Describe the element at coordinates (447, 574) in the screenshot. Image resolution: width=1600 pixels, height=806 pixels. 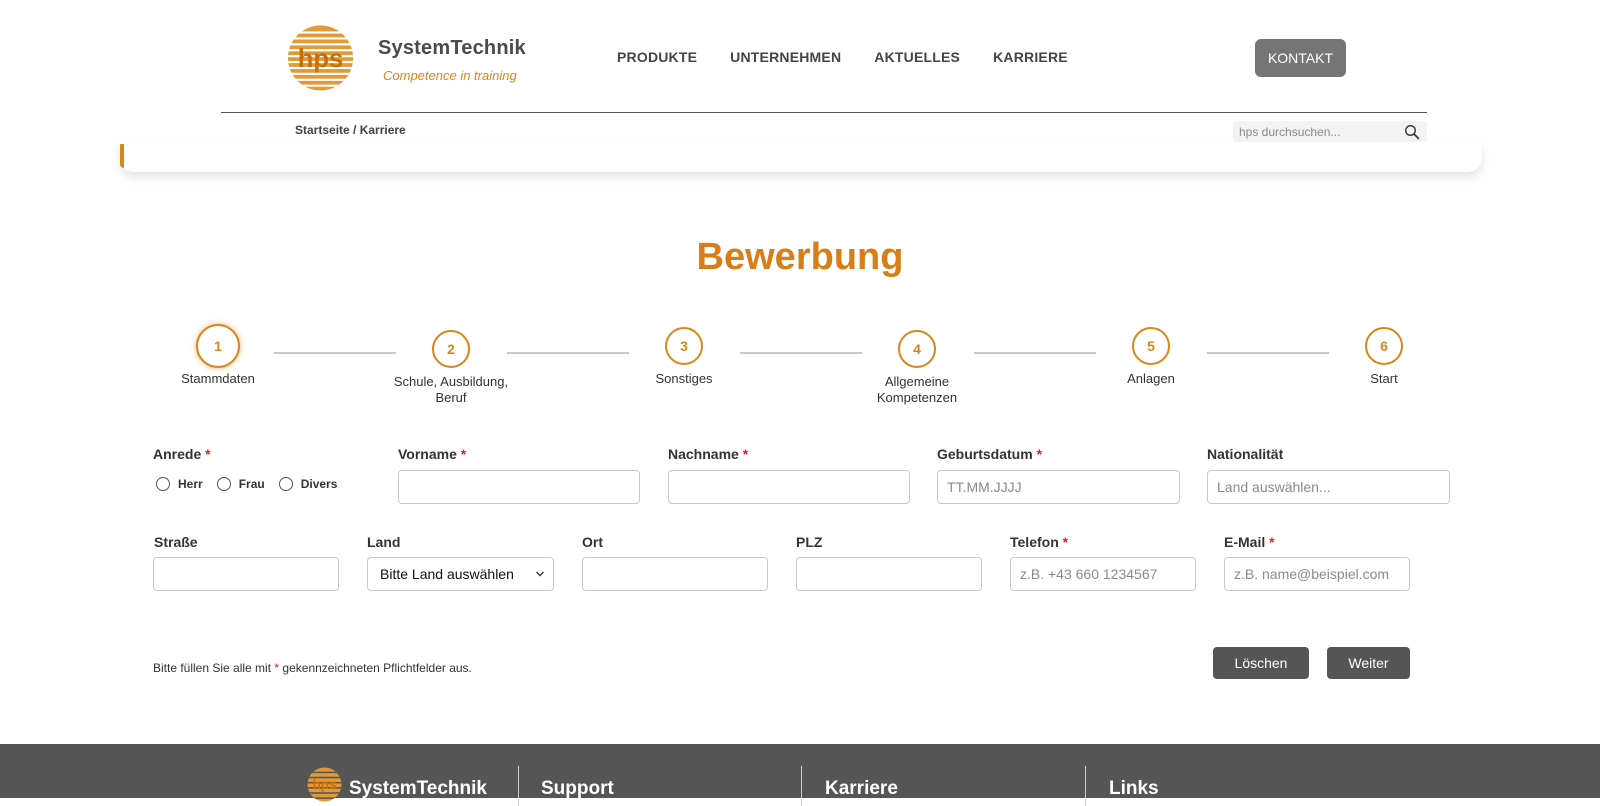
I see `land-select-value: Bitte Land auswählen` at that location.